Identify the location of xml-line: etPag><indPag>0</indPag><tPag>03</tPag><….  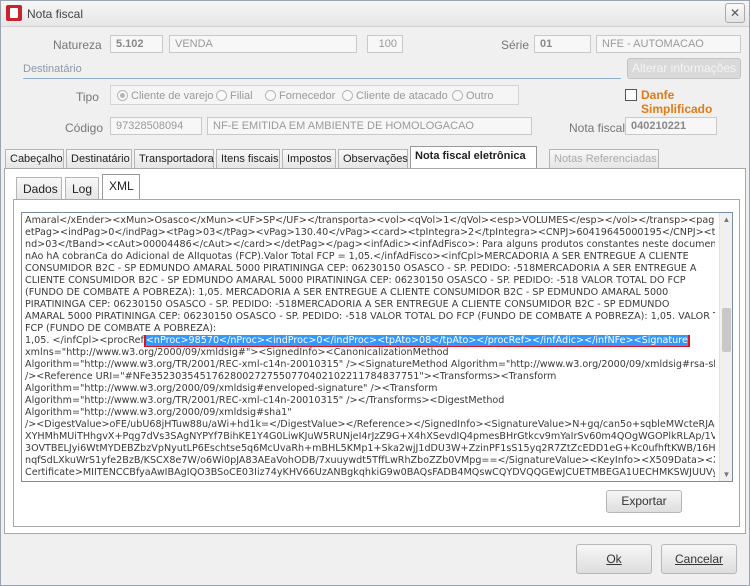
(370, 232).